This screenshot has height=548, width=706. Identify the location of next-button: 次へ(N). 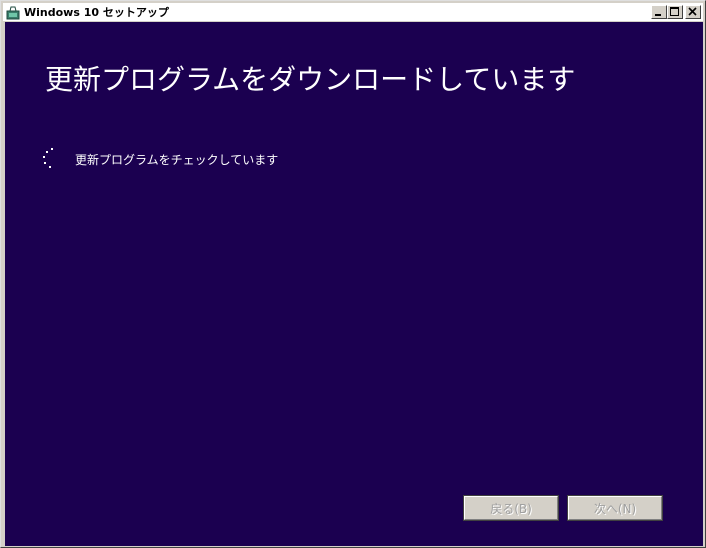
(615, 508).